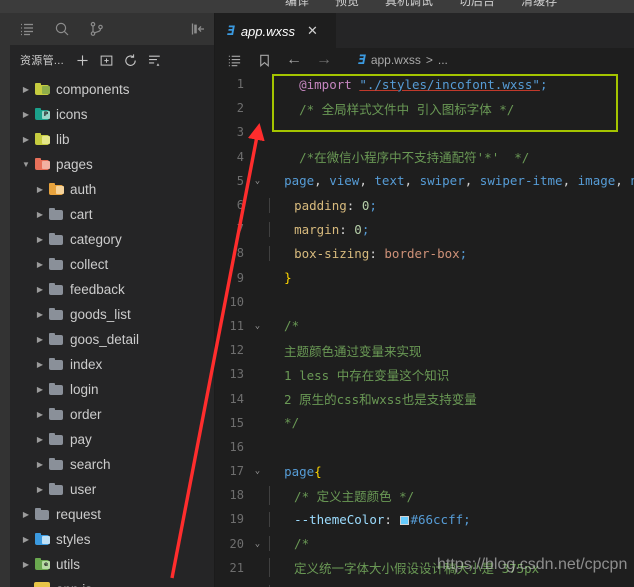 Image resolution: width=634 pixels, height=587 pixels. What do you see at coordinates (112, 239) in the screenshot?
I see `tree-item-category: ▶ category` at bounding box center [112, 239].